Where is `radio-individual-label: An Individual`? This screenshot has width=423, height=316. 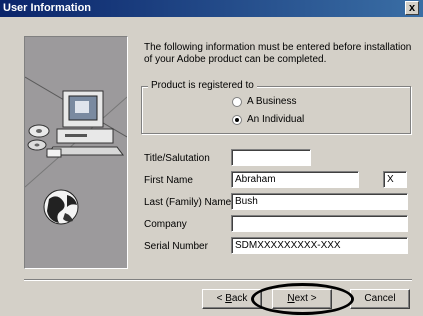
radio-individual-label: An Individual is located at coordinates (276, 119).